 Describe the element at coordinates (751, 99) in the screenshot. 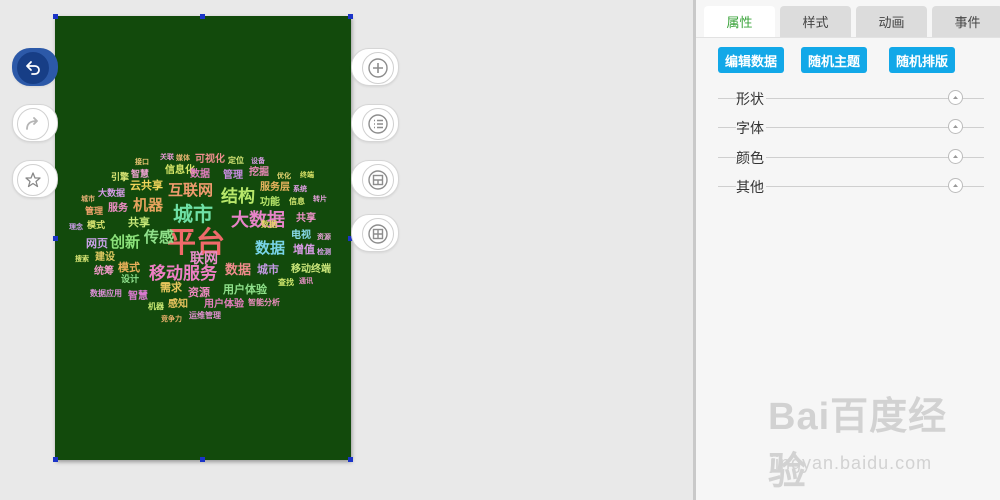

I see `section-shape-label: 形状` at that location.